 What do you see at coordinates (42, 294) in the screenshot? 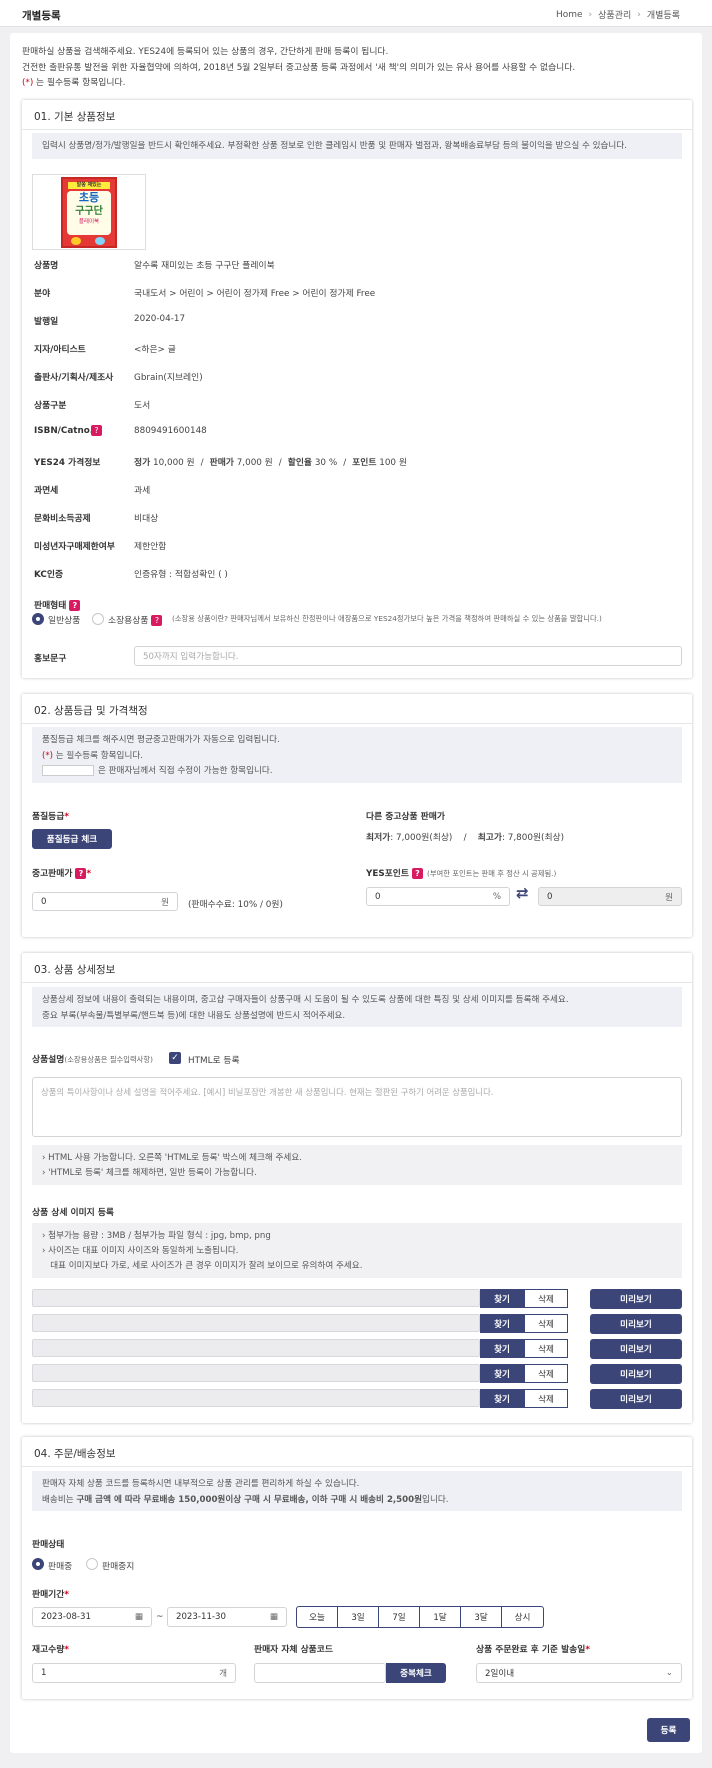
I see `field-label: 분야` at bounding box center [42, 294].